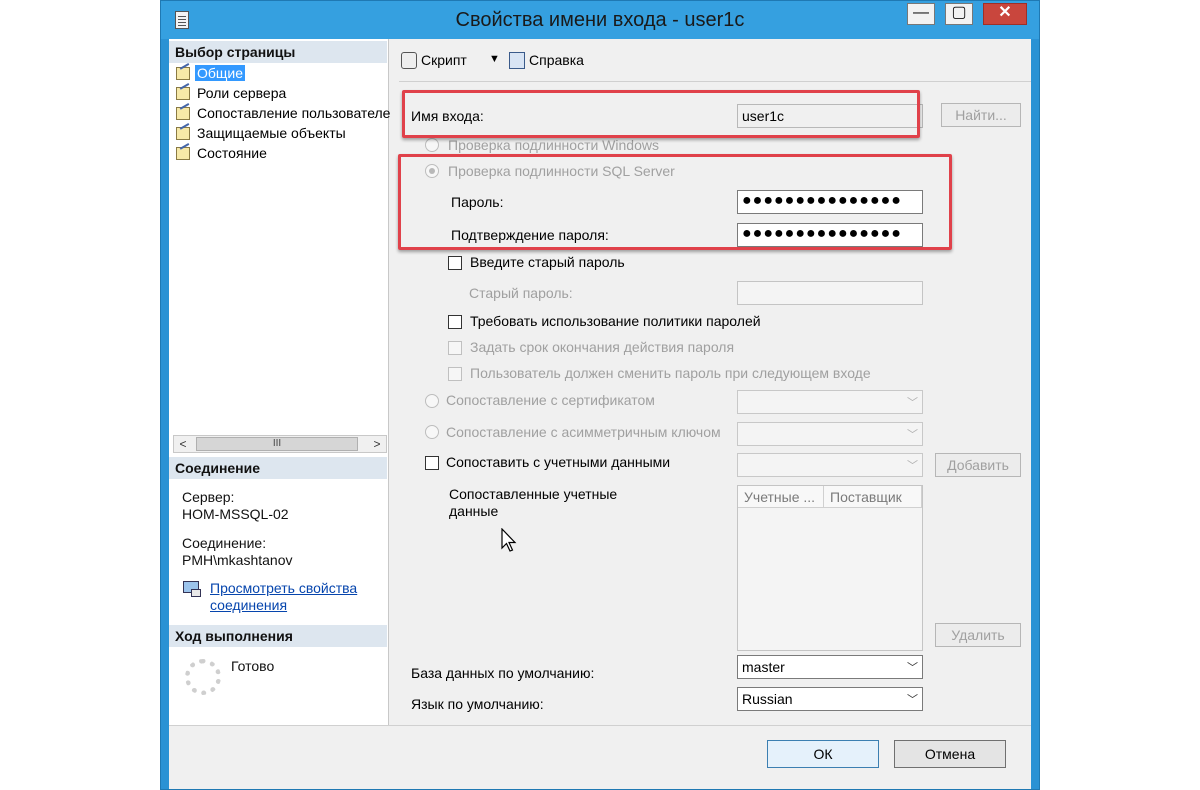  What do you see at coordinates (232, 153) in the screenshot?
I see `page-label: Состояние` at bounding box center [232, 153].